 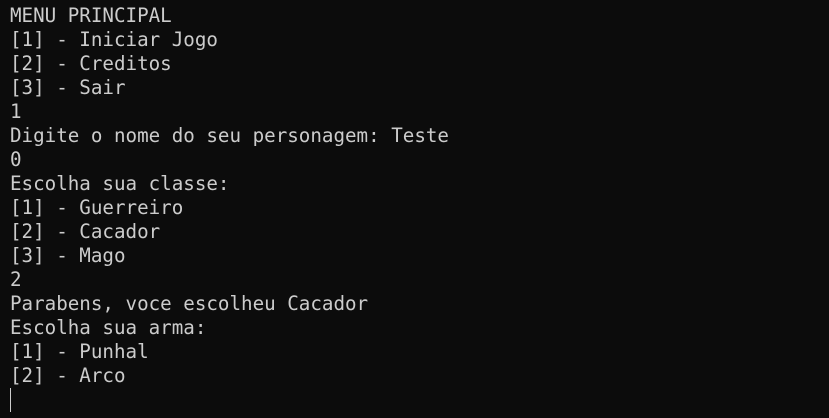 What do you see at coordinates (97, 207) in the screenshot?
I see `terminal-line-option-warrior: [1] - Guerreiro` at bounding box center [97, 207].